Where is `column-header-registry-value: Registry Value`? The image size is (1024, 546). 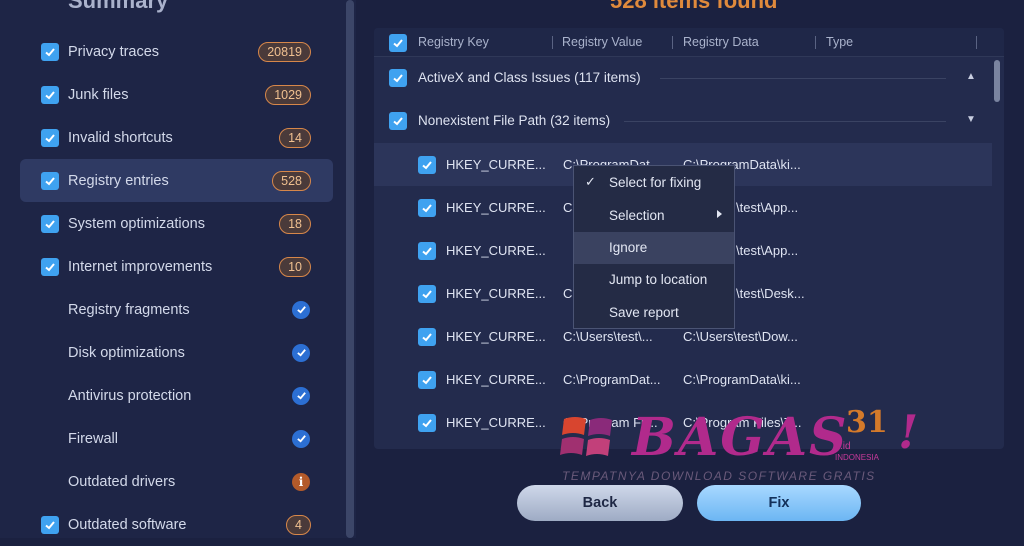 column-header-registry-value: Registry Value is located at coordinates (602, 42).